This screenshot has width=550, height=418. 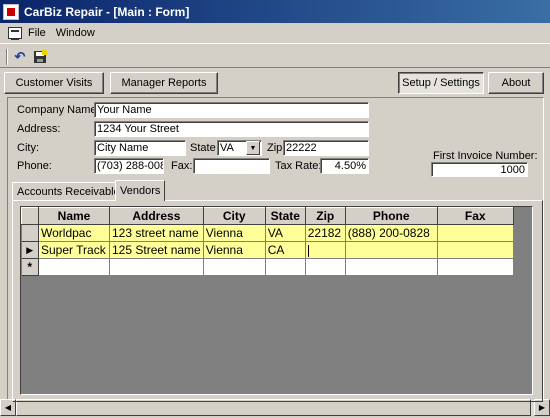 What do you see at coordinates (11, 11) in the screenshot?
I see `app-icon` at bounding box center [11, 11].